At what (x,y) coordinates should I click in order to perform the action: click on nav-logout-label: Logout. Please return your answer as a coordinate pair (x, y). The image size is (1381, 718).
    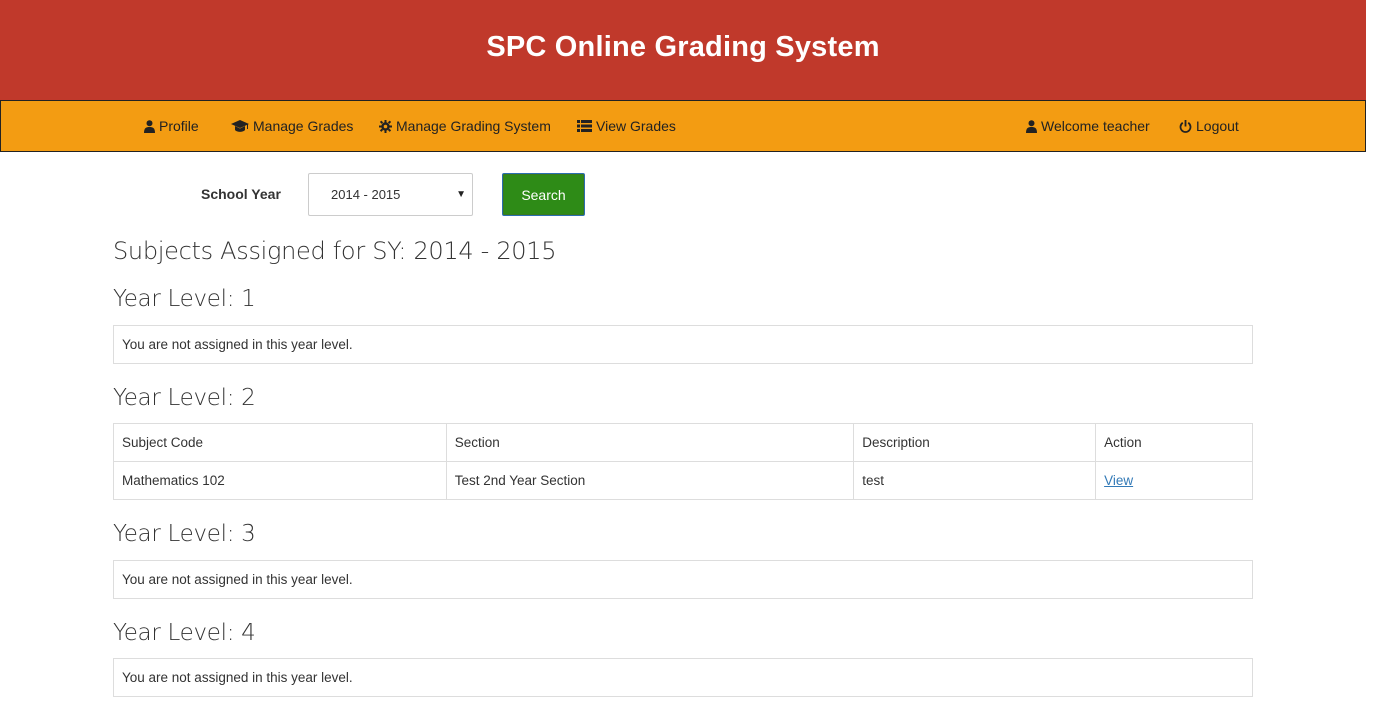
    Looking at the image, I should click on (1217, 126).